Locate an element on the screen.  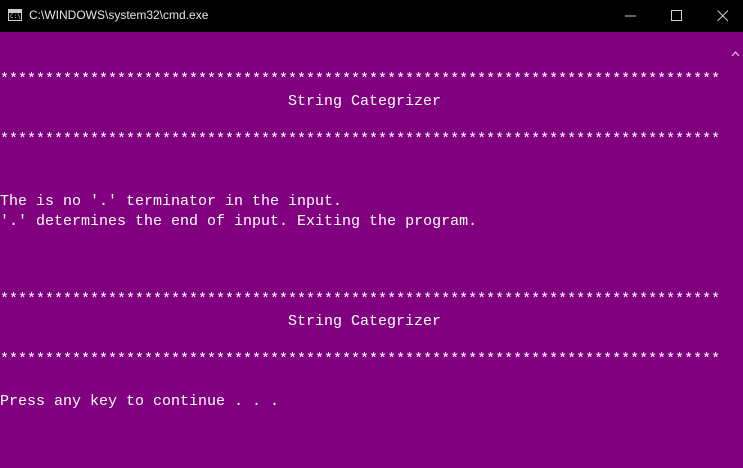
maximize-button is located at coordinates (677, 16).